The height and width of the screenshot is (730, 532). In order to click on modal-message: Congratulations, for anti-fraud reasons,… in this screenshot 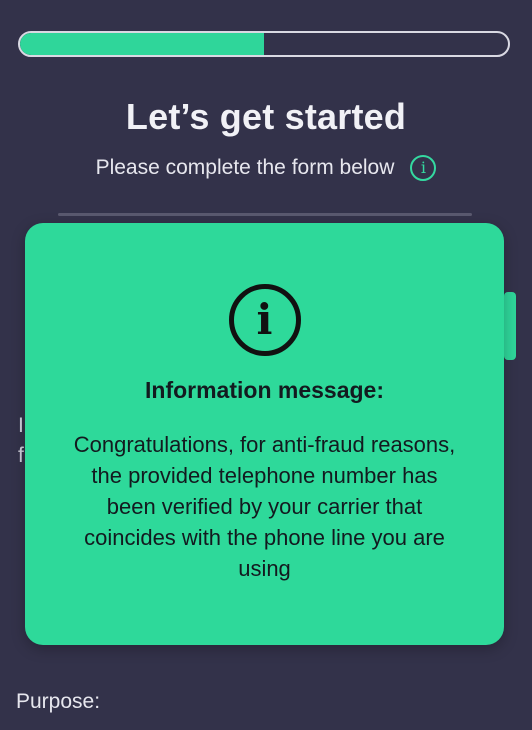, I will do `click(264, 506)`.